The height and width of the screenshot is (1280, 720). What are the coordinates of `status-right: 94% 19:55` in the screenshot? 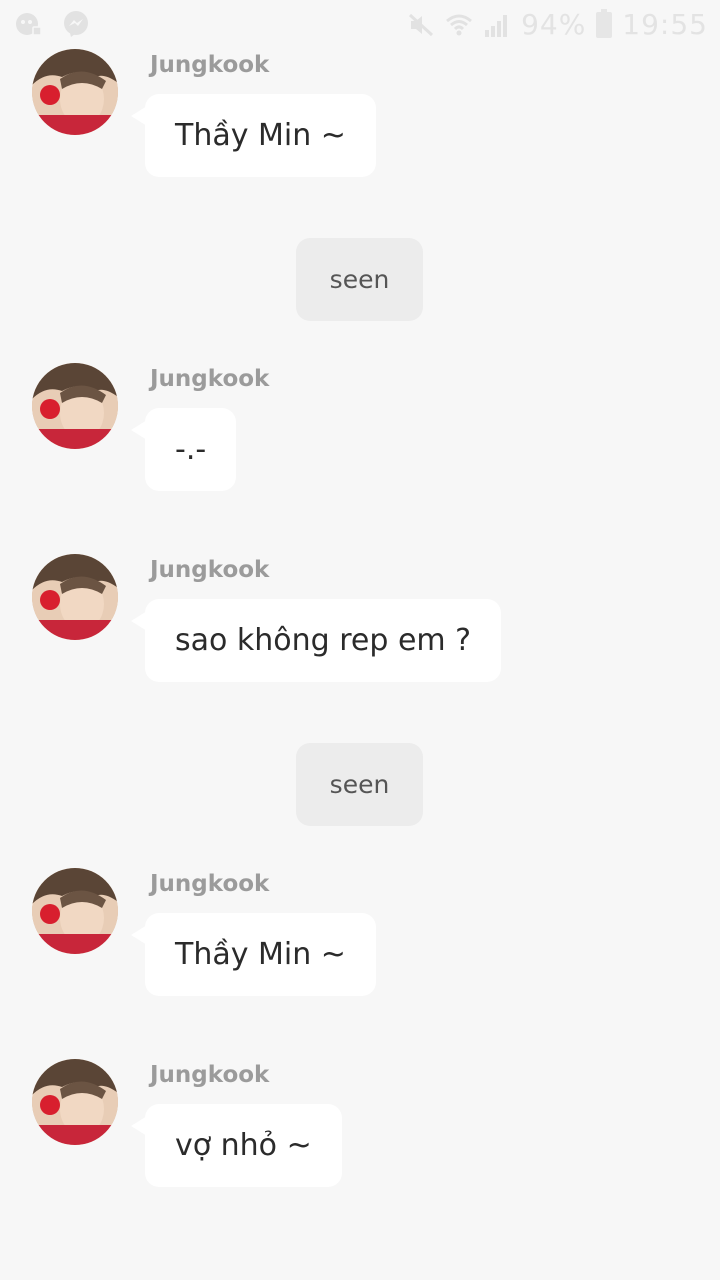 It's located at (557, 24).